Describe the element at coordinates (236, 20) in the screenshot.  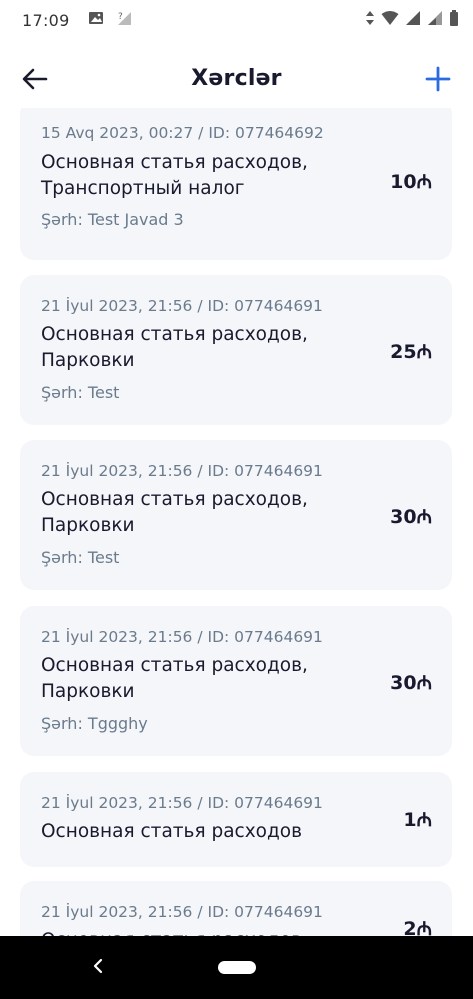
I see `status-bar: 17:09 ?` at that location.